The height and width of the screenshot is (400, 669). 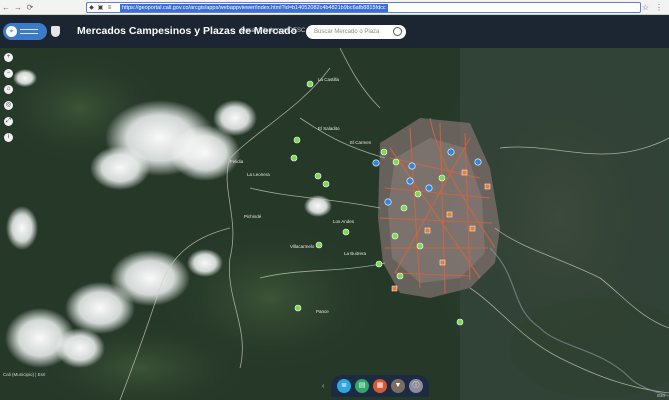 I want to click on locate-button: ◎, so click(x=8, y=105).